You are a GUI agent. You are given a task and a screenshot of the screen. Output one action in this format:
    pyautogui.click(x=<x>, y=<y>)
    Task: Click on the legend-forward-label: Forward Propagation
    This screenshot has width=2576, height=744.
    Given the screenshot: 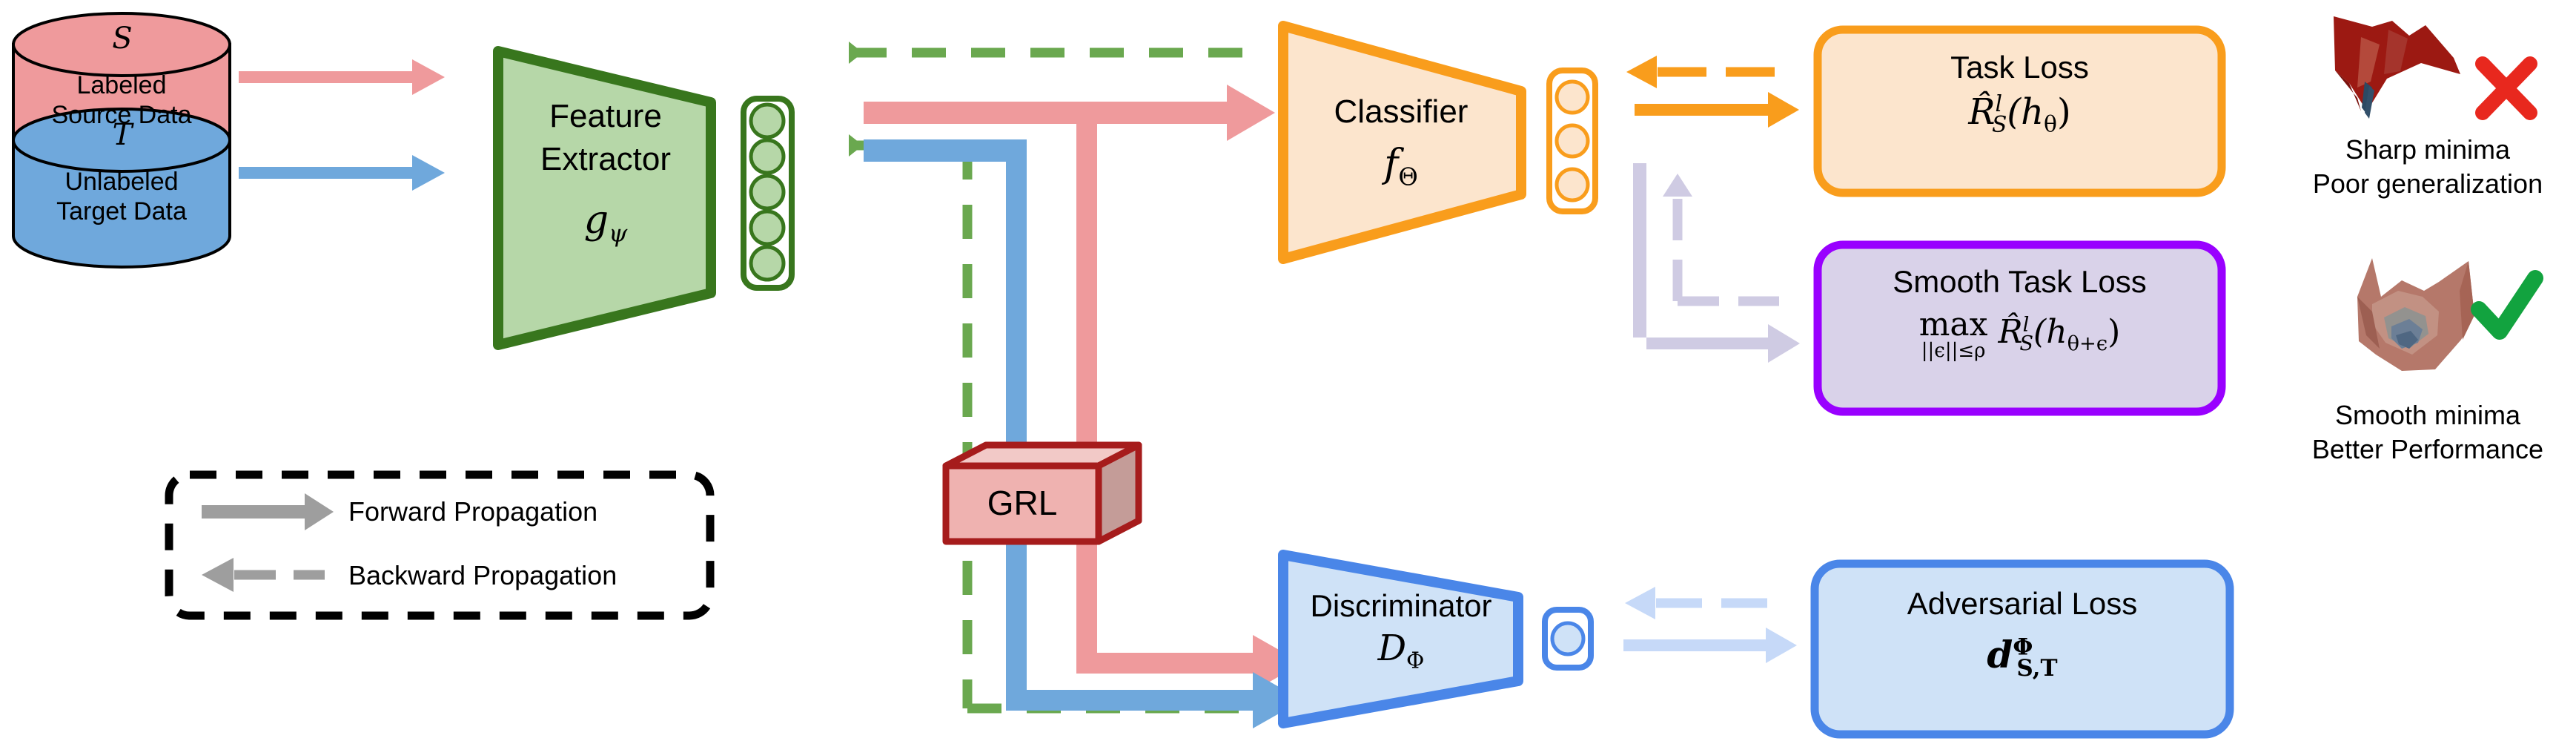 What is the action you would take?
    pyautogui.click(x=473, y=512)
    